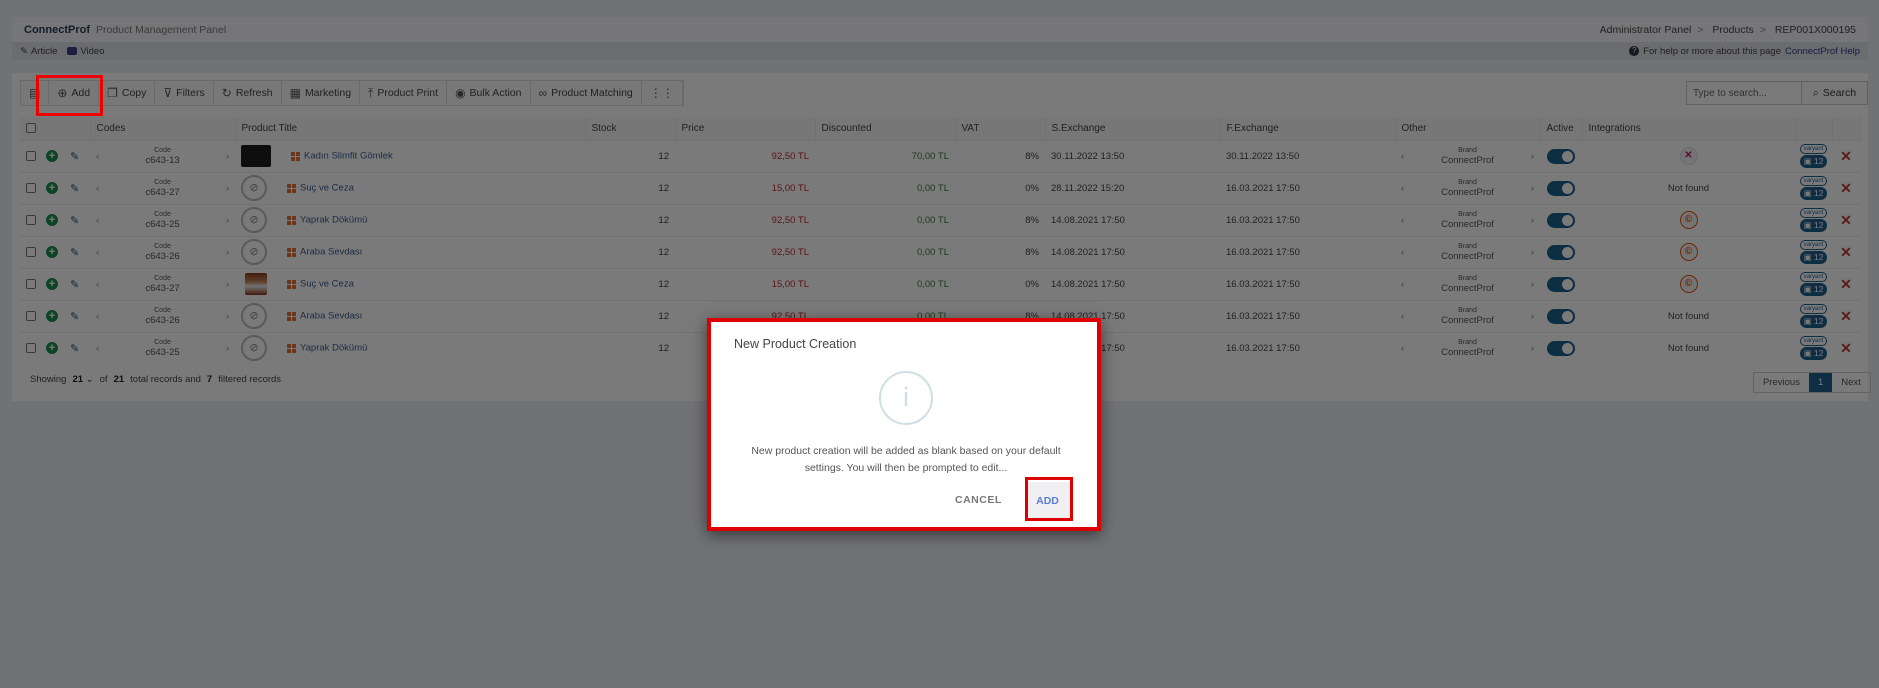 This screenshot has width=1879, height=688. What do you see at coordinates (1744, 93) in the screenshot?
I see `search-input` at bounding box center [1744, 93].